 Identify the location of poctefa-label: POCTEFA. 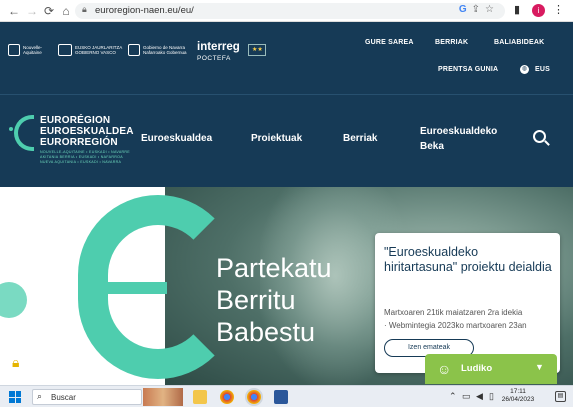
(214, 58).